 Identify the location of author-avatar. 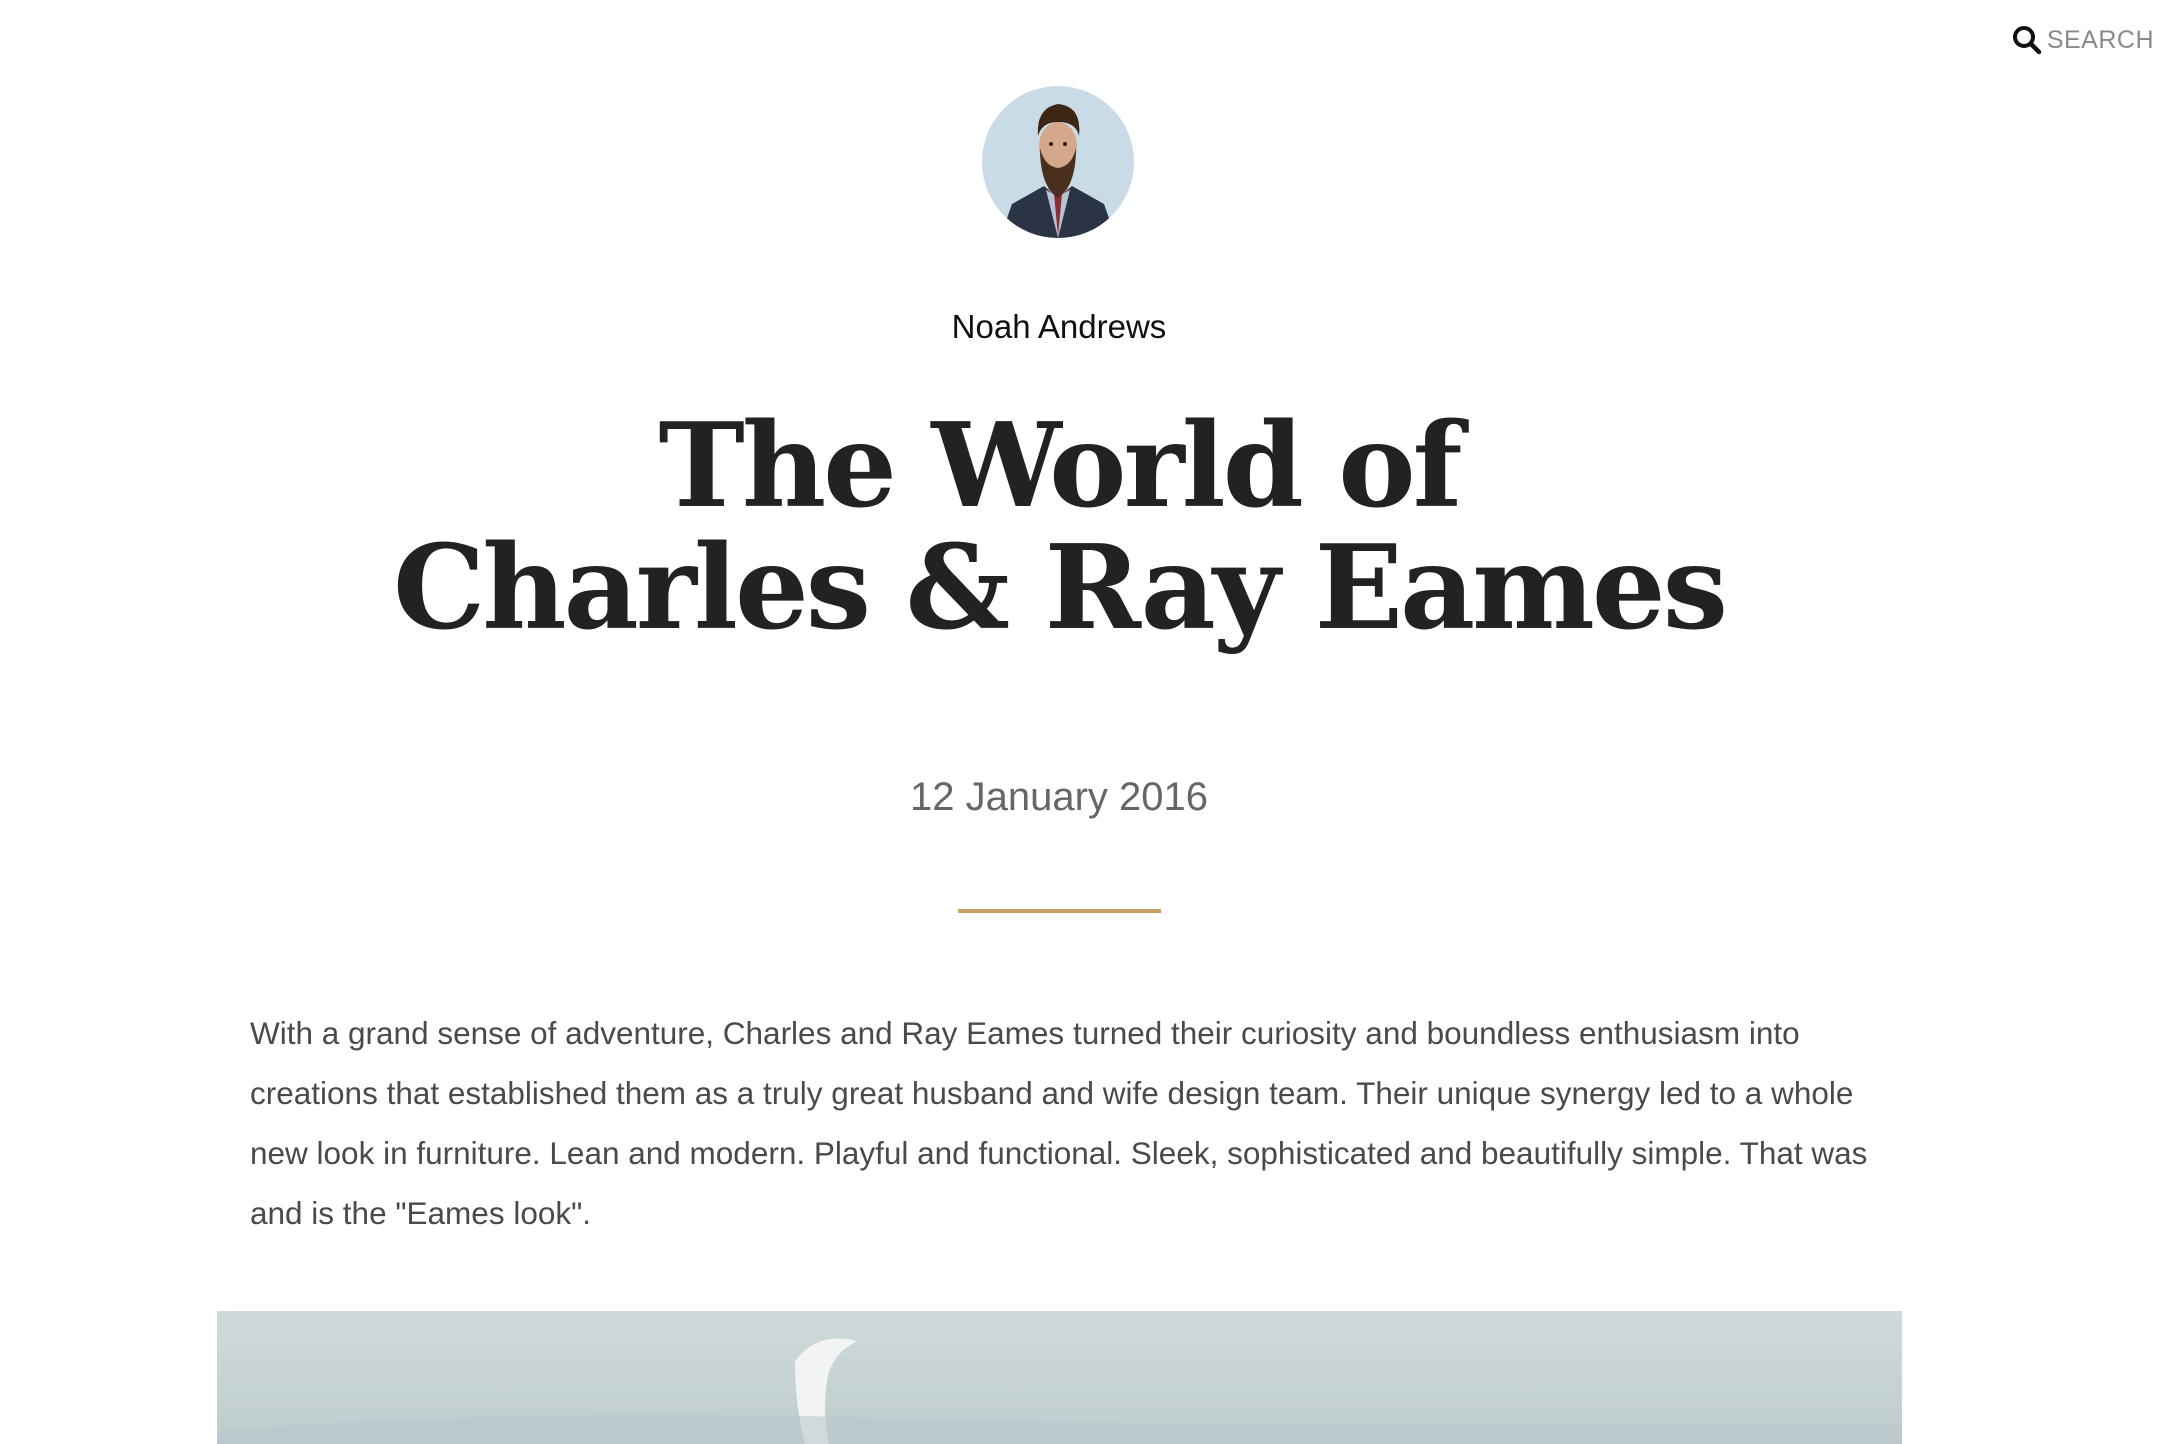
(1058, 162).